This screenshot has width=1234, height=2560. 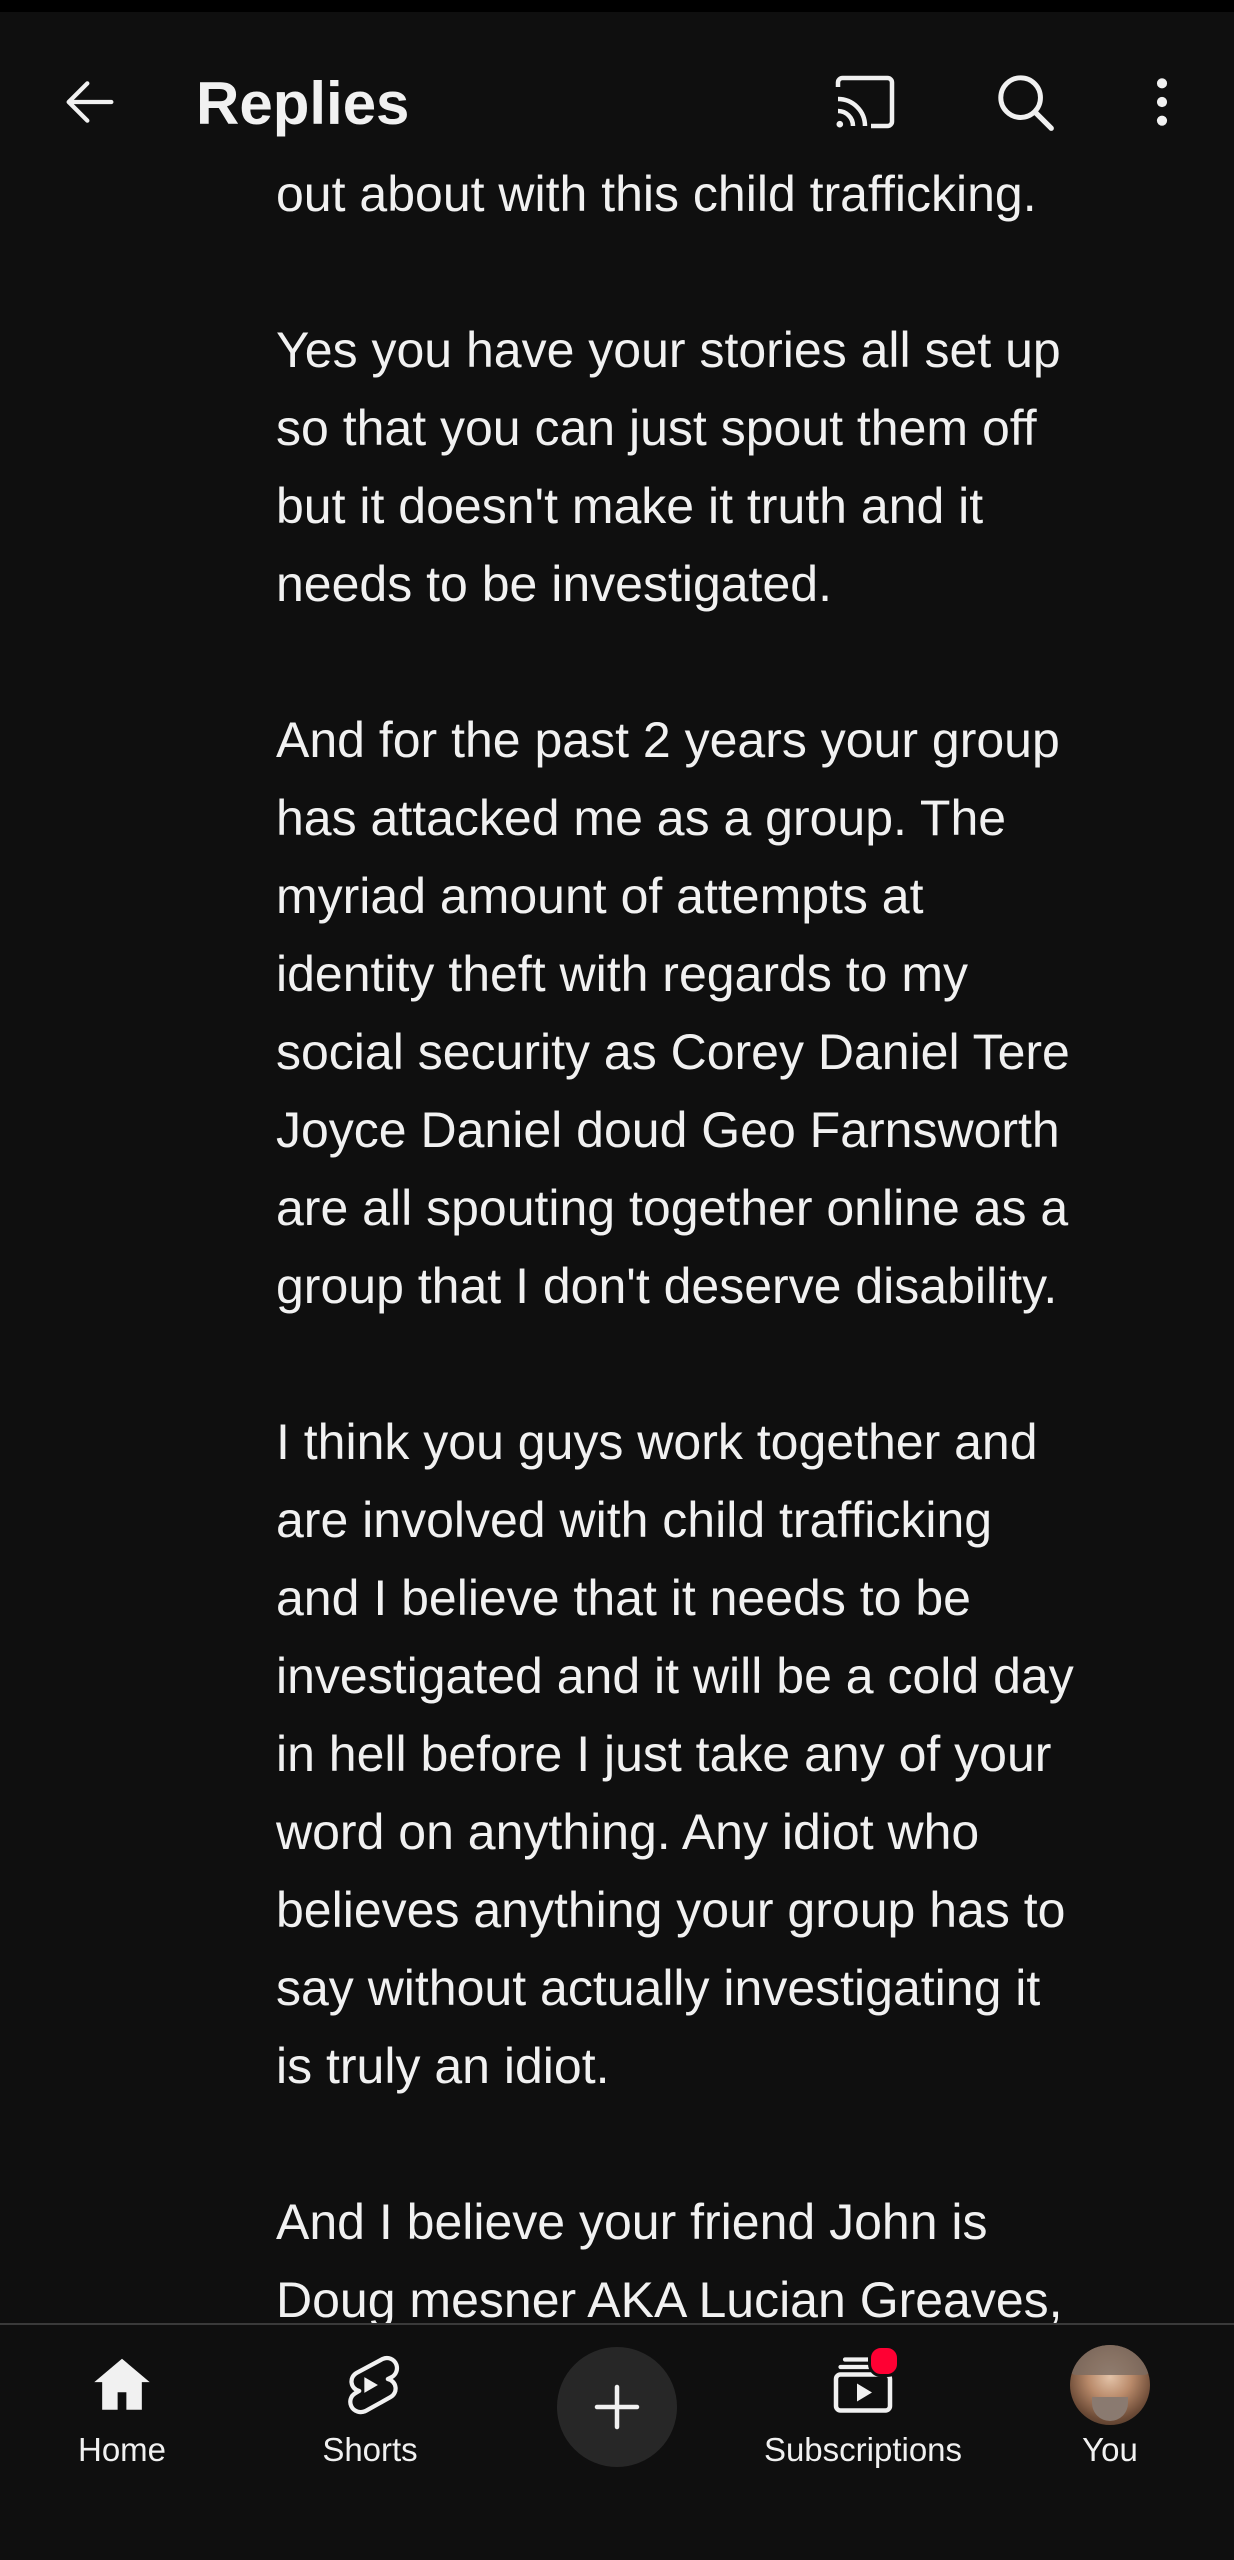 What do you see at coordinates (1110, 2449) in the screenshot?
I see `nav-you-label: You` at bounding box center [1110, 2449].